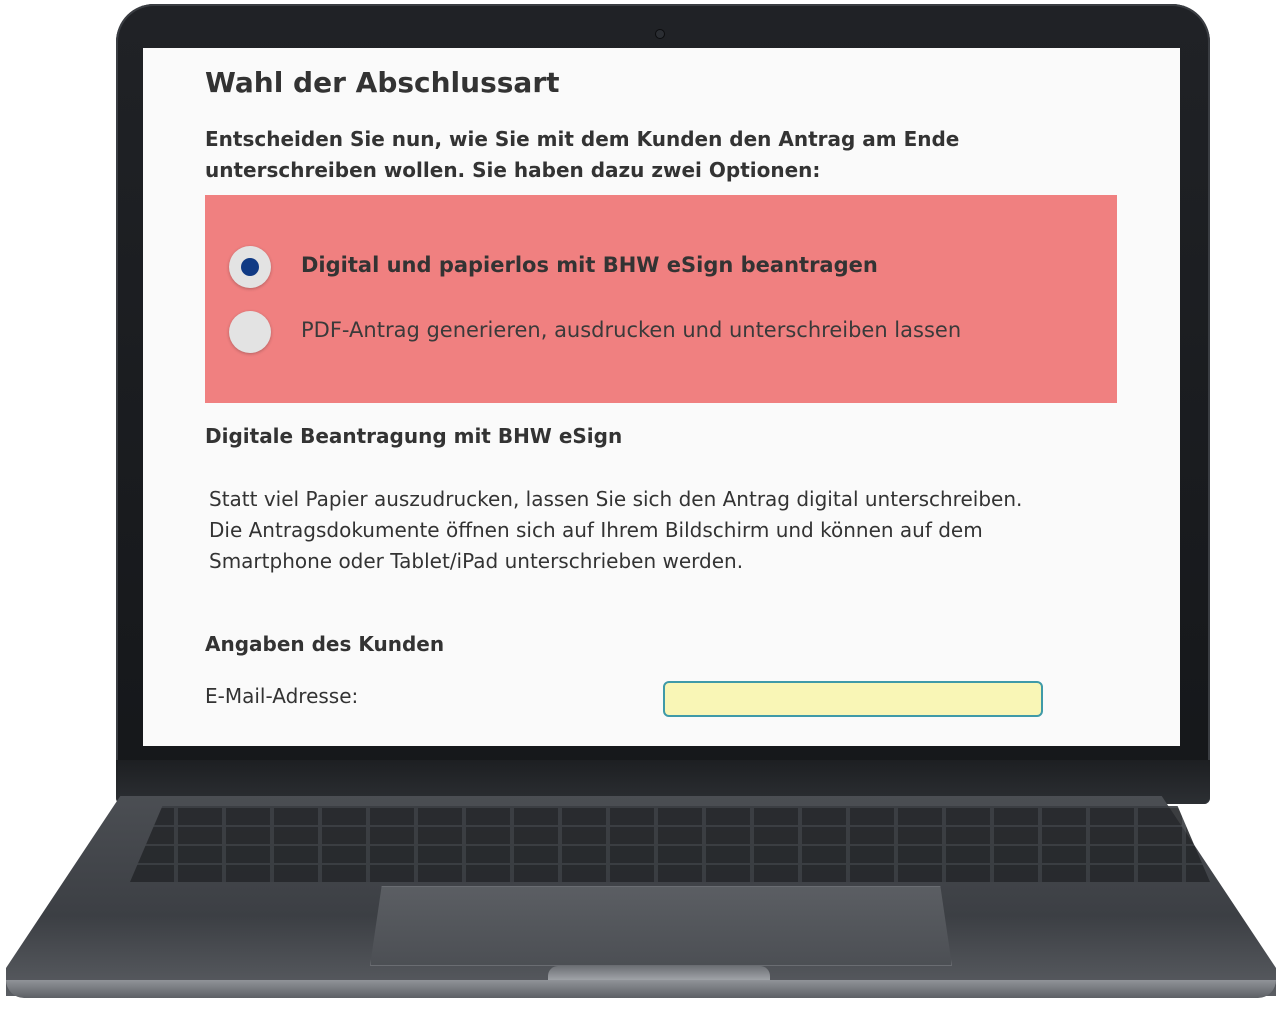 This screenshot has height=1012, width=1281. I want to click on radio-button-esign, so click(250, 267).